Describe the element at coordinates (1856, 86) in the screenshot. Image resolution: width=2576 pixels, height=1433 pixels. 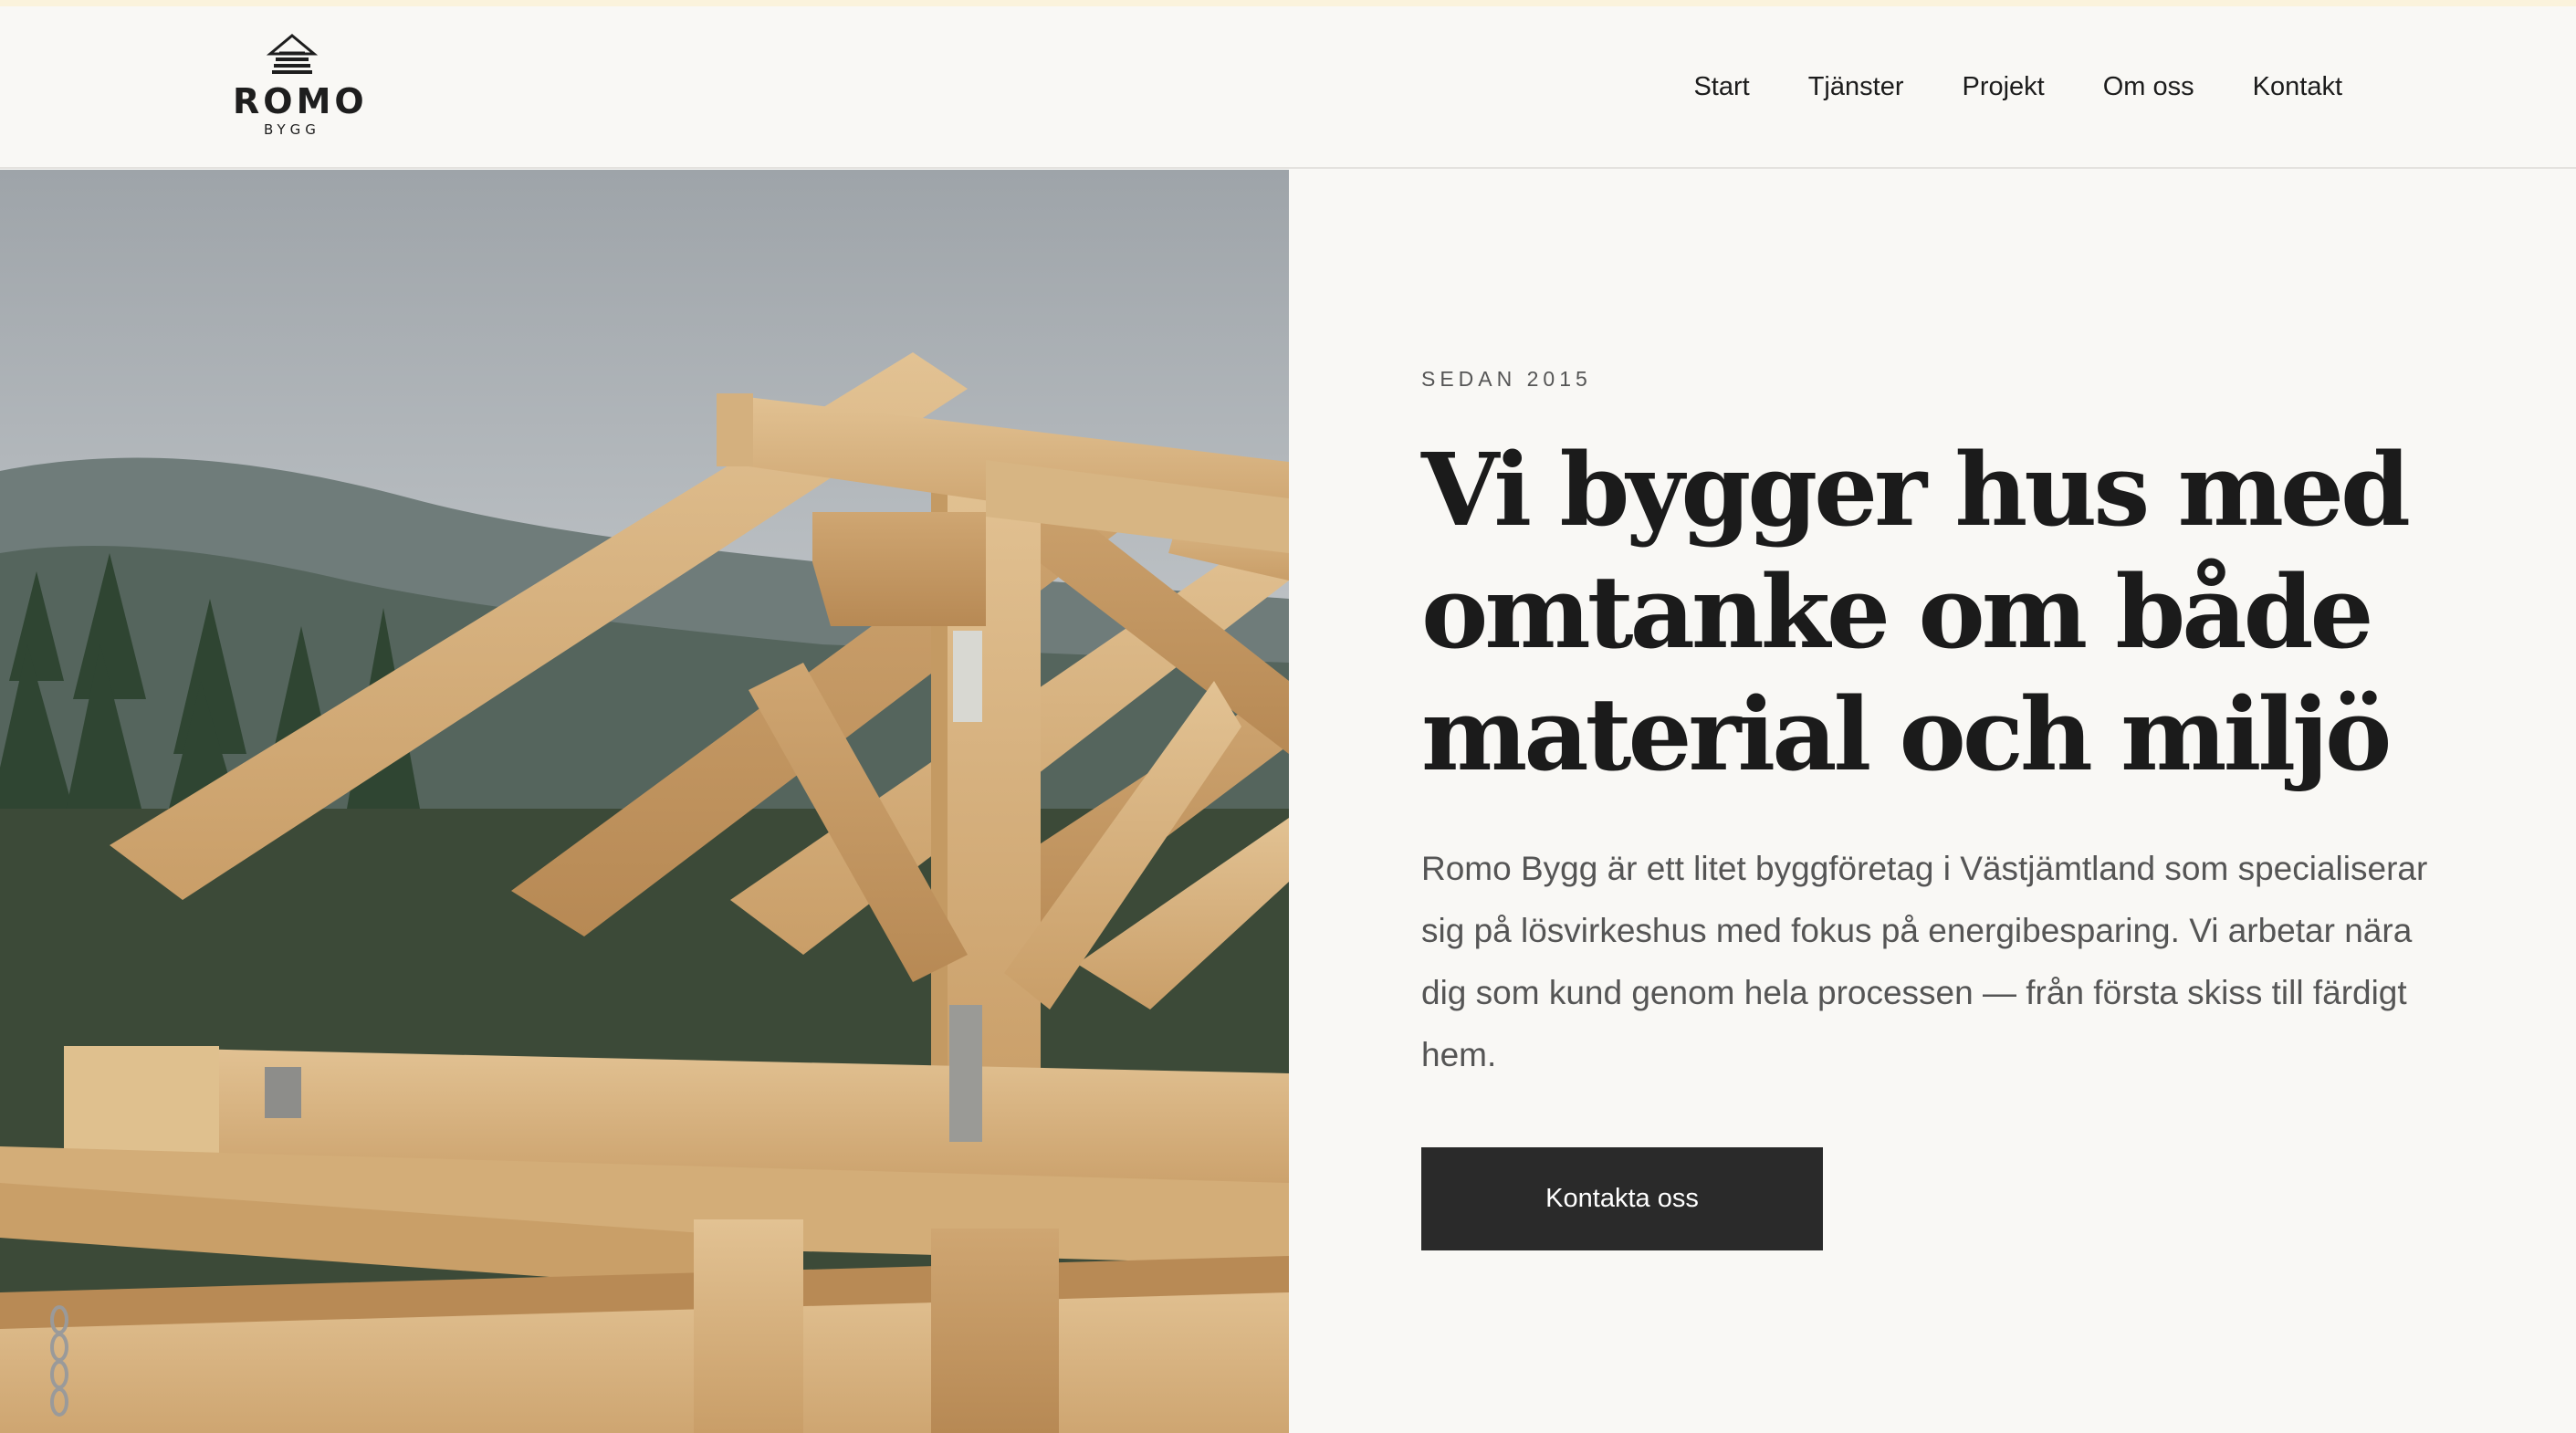
I see `nav-tjanster: Tjänster` at that location.